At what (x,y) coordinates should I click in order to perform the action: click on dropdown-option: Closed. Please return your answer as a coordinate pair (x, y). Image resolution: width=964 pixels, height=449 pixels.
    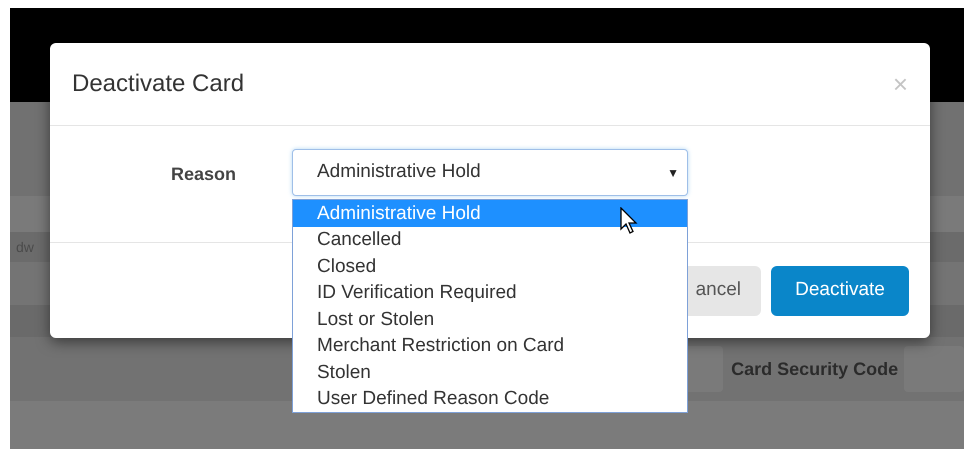
    Looking at the image, I should click on (490, 266).